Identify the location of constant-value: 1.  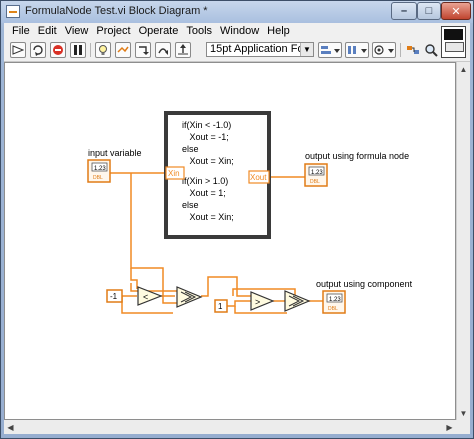
(220, 306).